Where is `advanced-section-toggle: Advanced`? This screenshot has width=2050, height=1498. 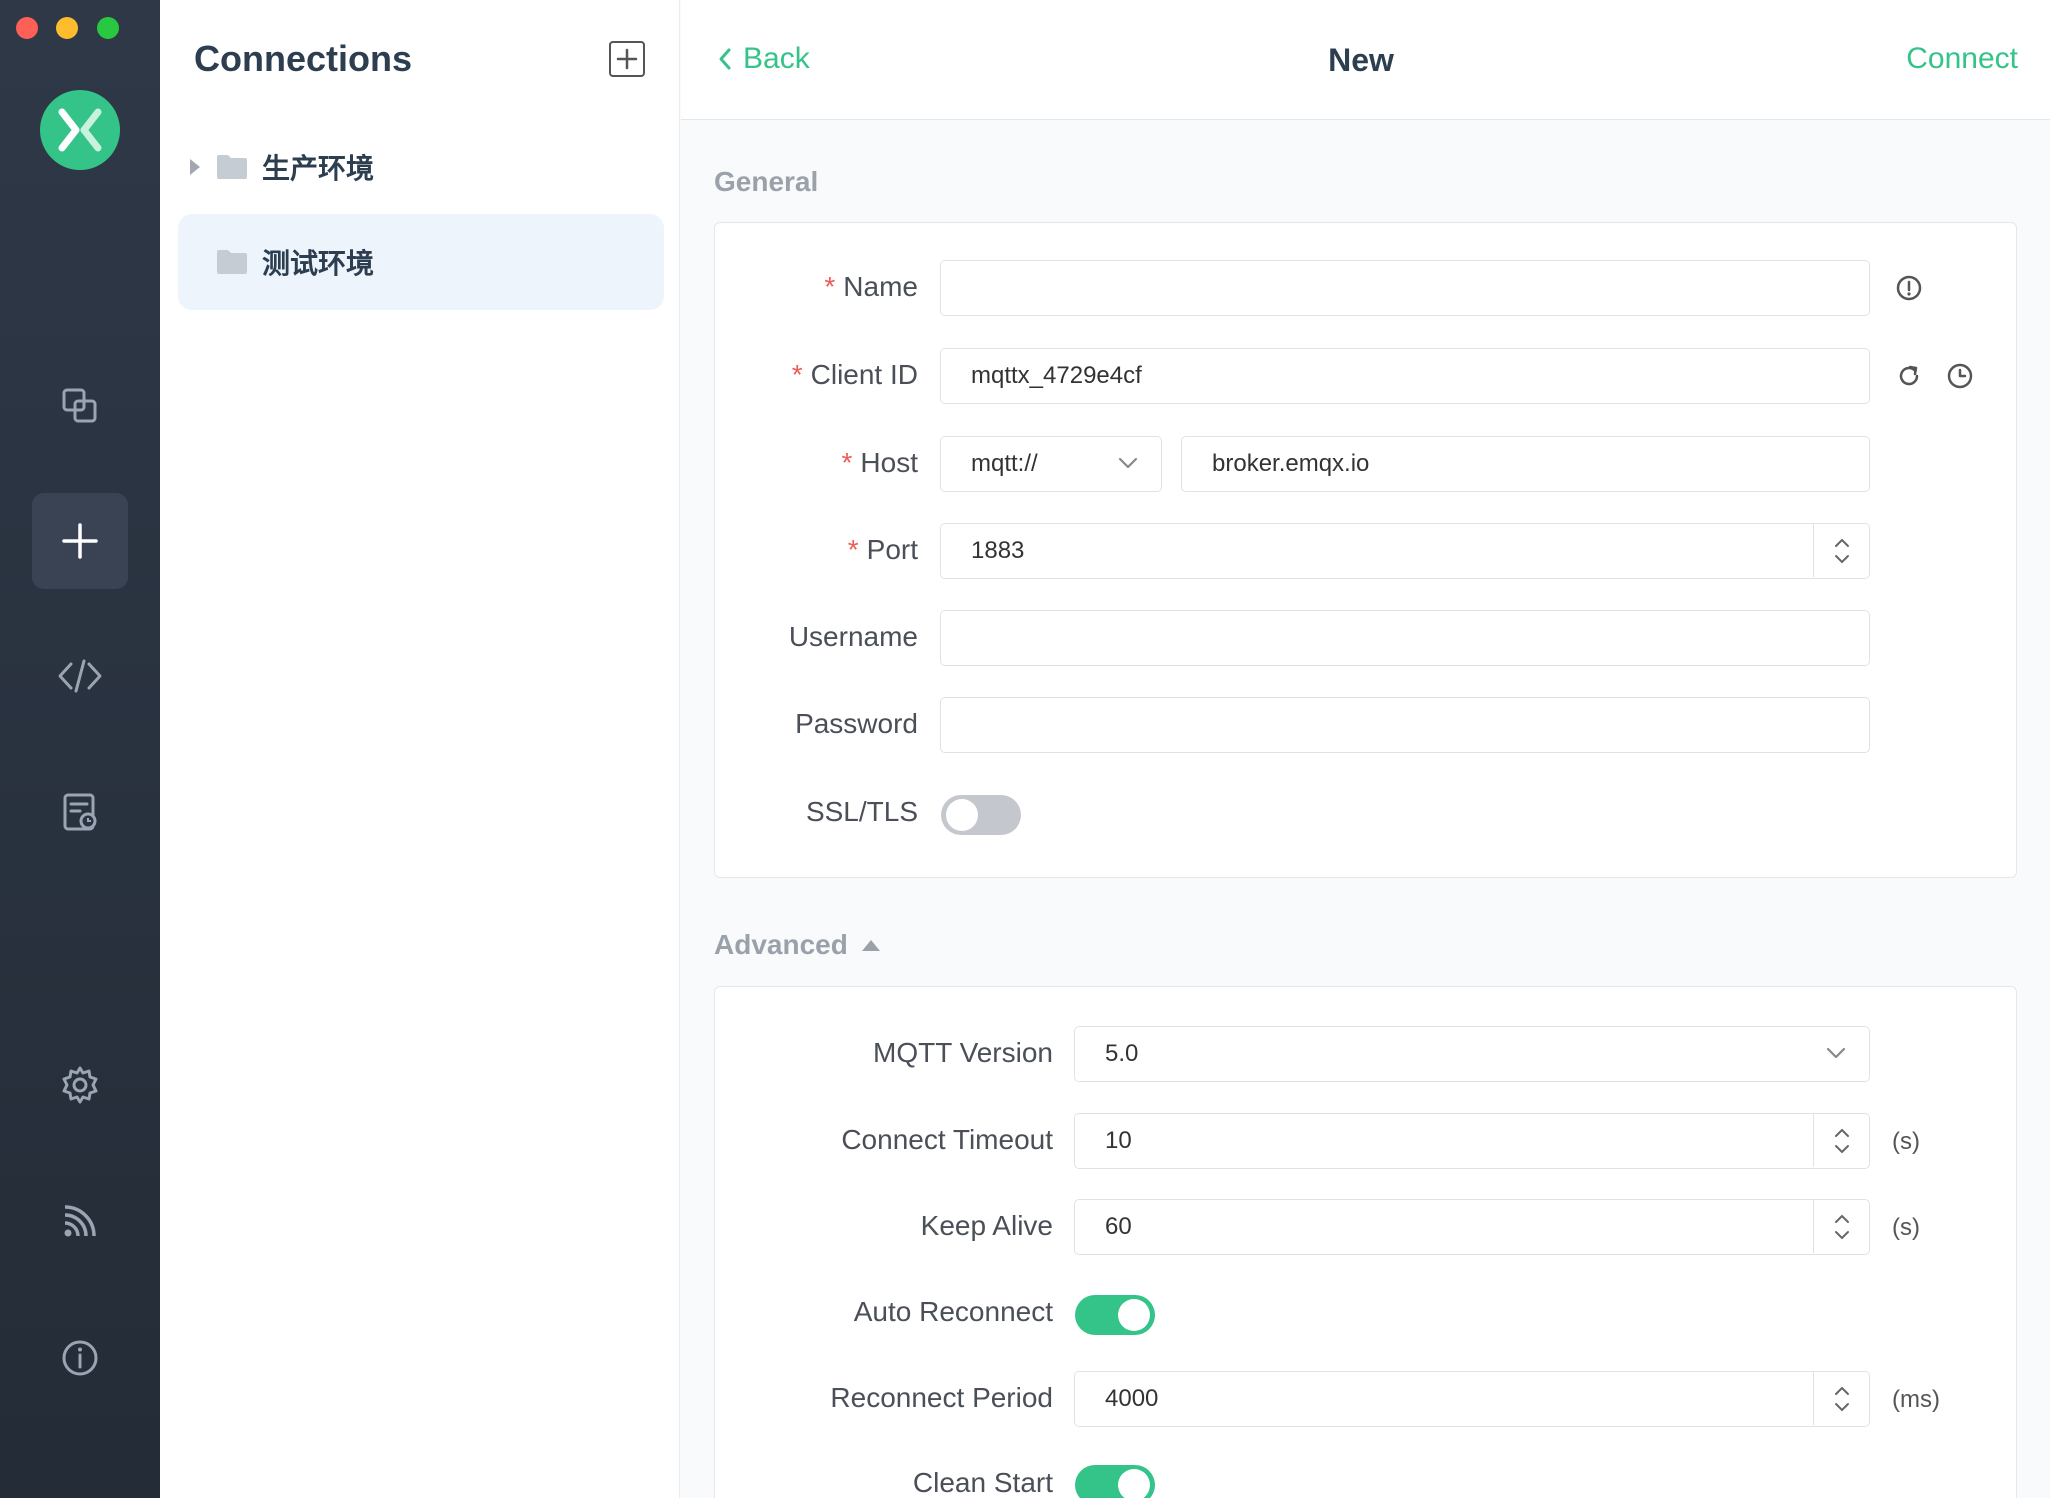
advanced-section-toggle: Advanced is located at coordinates (798, 945).